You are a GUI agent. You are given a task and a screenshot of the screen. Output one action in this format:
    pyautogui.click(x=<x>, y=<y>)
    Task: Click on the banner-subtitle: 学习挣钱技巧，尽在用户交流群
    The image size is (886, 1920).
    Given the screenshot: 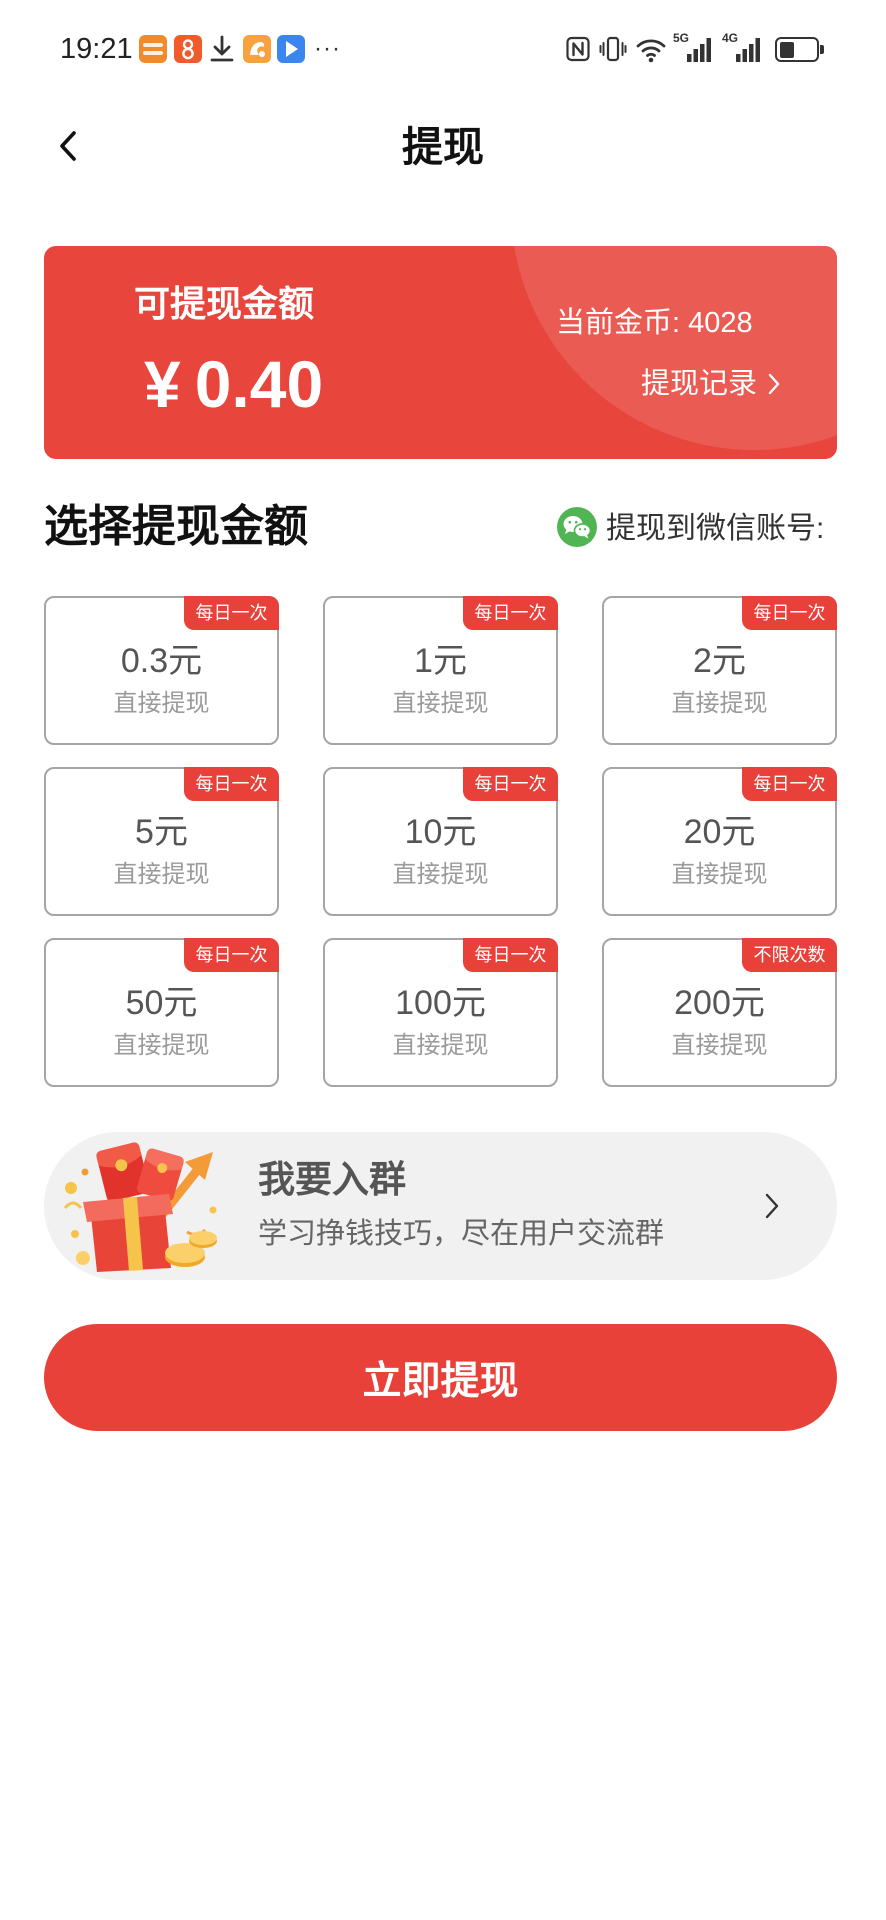 What is the action you would take?
    pyautogui.click(x=461, y=1234)
    